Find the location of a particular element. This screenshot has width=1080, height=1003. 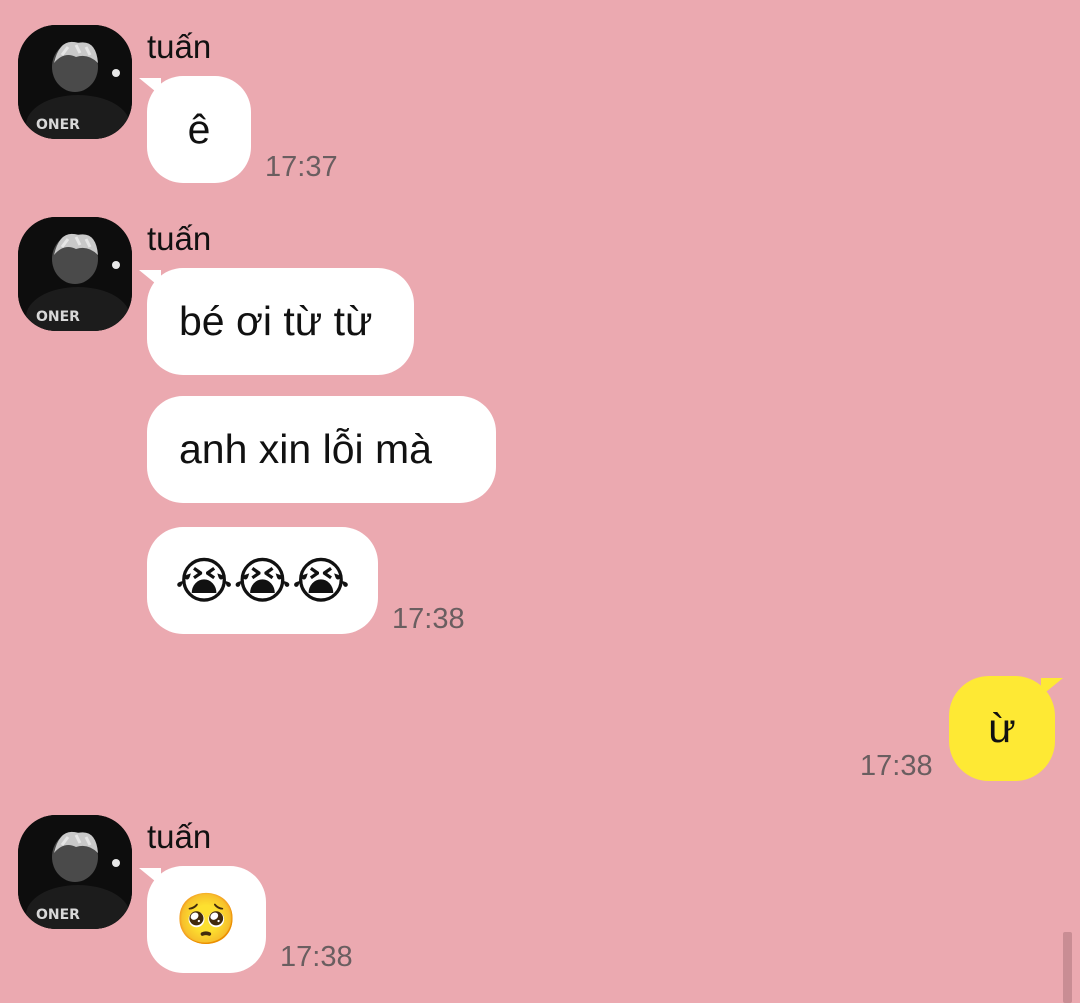

message-bubble: 🥺 is located at coordinates (202, 919).